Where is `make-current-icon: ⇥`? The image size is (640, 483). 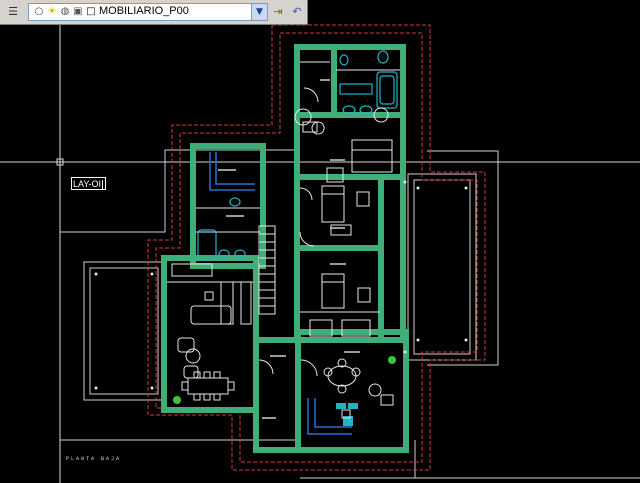 make-current-icon: ⇥ is located at coordinates (278, 12).